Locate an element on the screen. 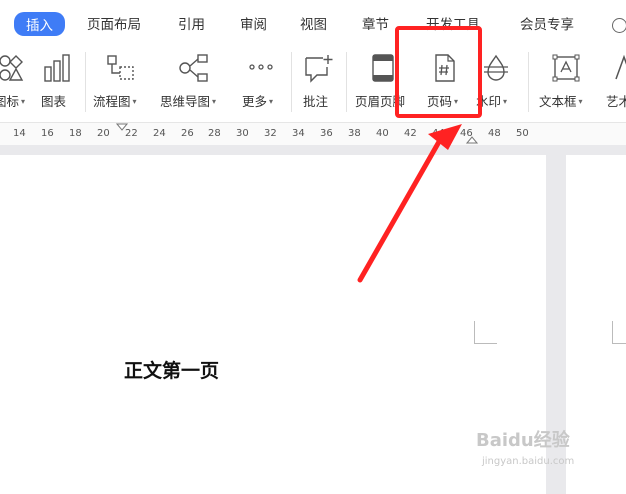 The height and width of the screenshot is (494, 626). baidu-watermark-url: jingyan.baidu.com is located at coordinates (528, 461).